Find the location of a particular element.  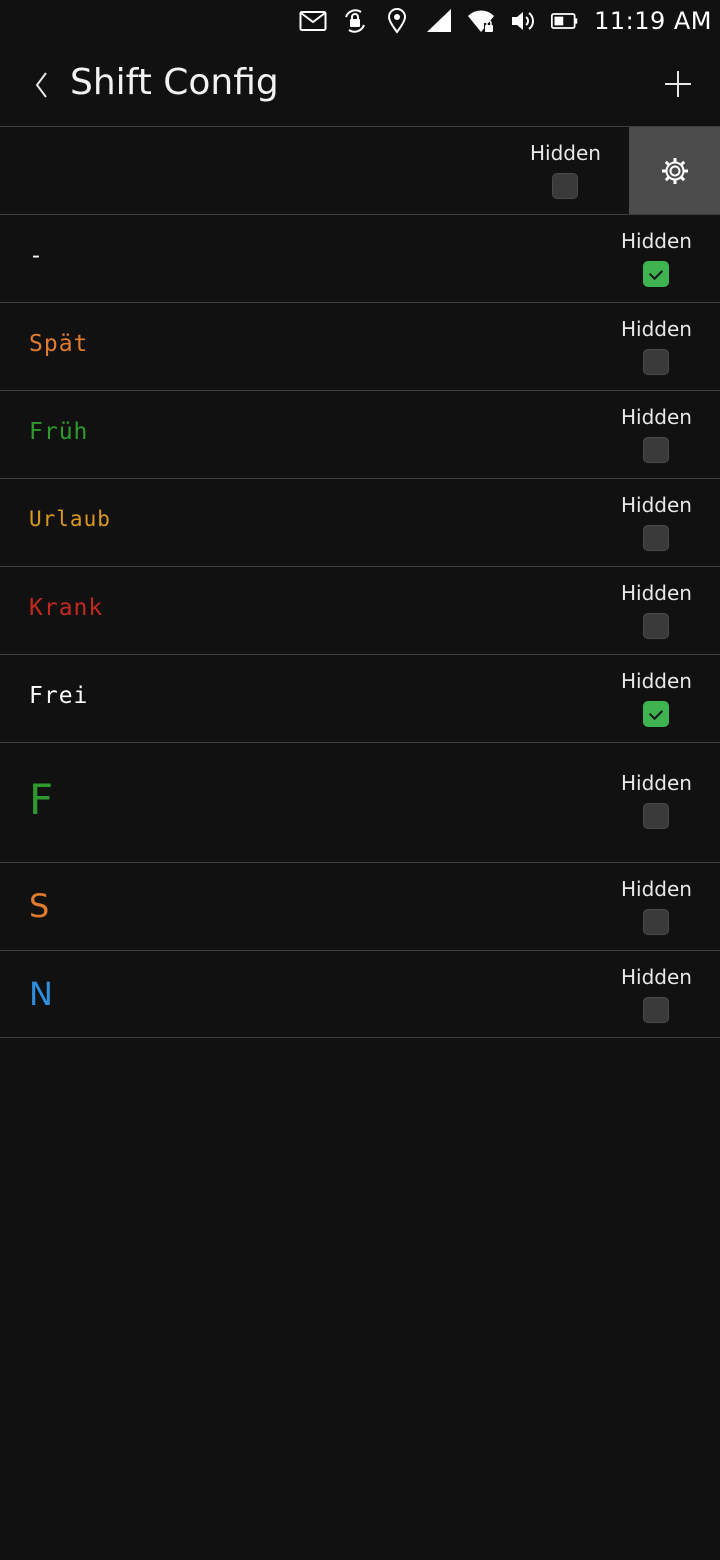

add-button is located at coordinates (678, 84).